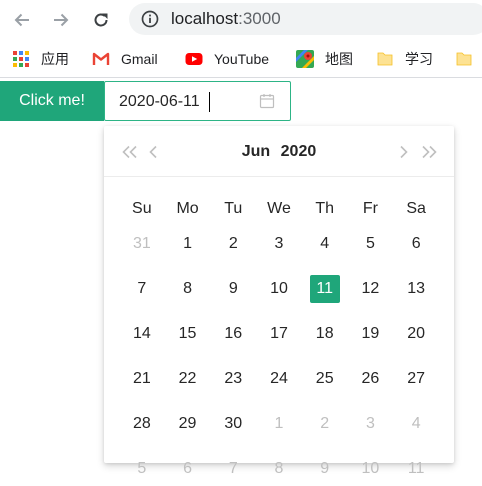 This screenshot has width=482, height=486. Describe the element at coordinates (325, 334) in the screenshot. I see `calendar-day: 18` at that location.